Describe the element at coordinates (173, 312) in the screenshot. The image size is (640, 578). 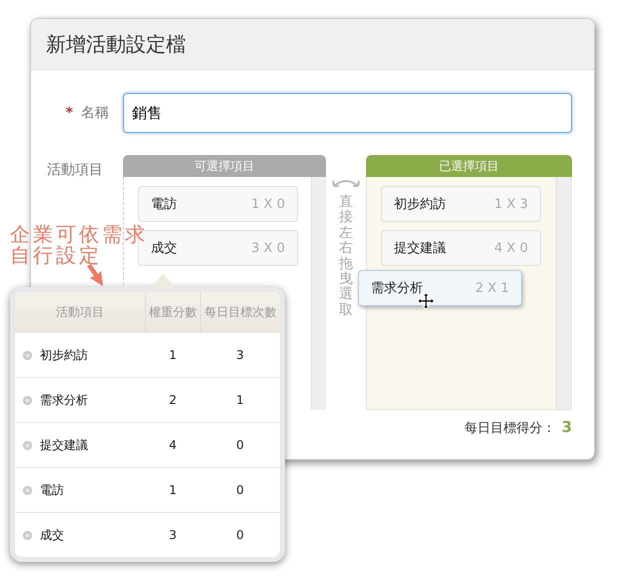
I see `column-header: 權重分數` at that location.